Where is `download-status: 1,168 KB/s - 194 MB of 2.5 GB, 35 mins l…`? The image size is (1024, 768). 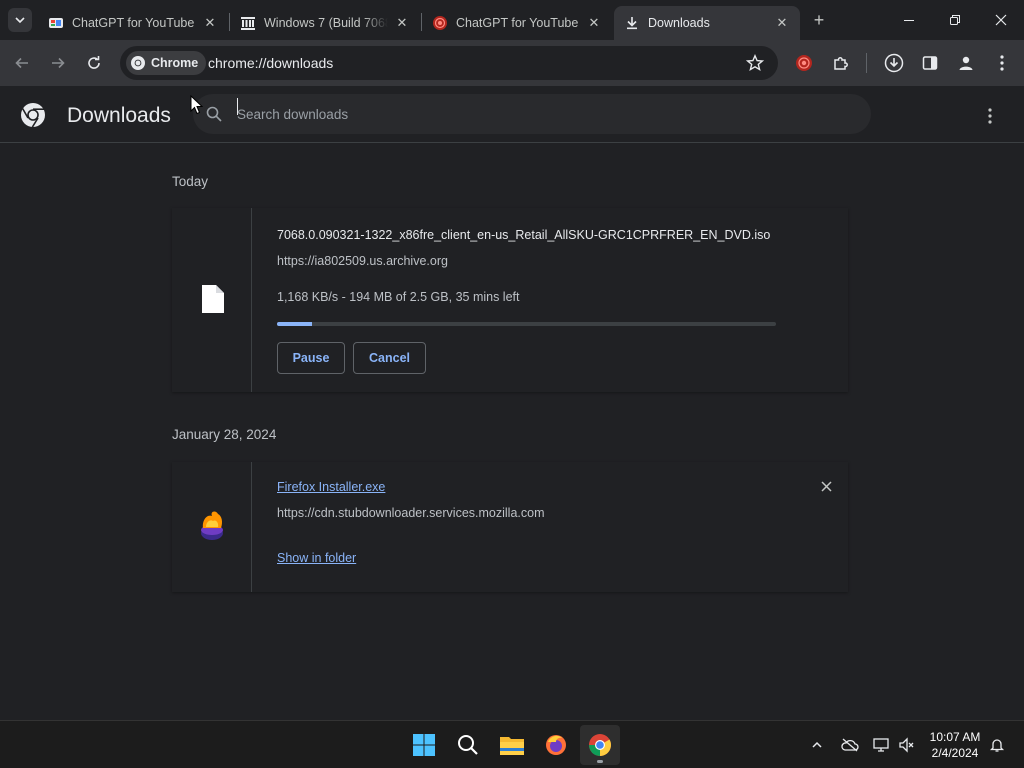
download-status: 1,168 KB/s - 194 MB of 2.5 GB, 35 mins l… is located at coordinates (398, 297).